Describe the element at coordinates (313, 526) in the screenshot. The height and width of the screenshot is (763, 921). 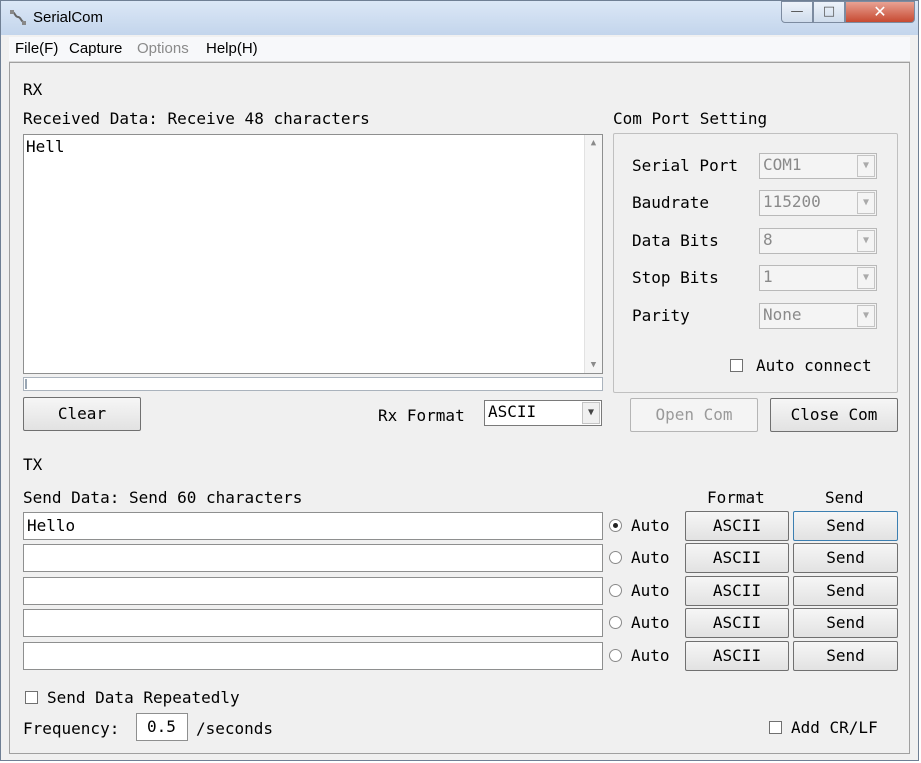
I see `send-data-input-1: Hello` at that location.